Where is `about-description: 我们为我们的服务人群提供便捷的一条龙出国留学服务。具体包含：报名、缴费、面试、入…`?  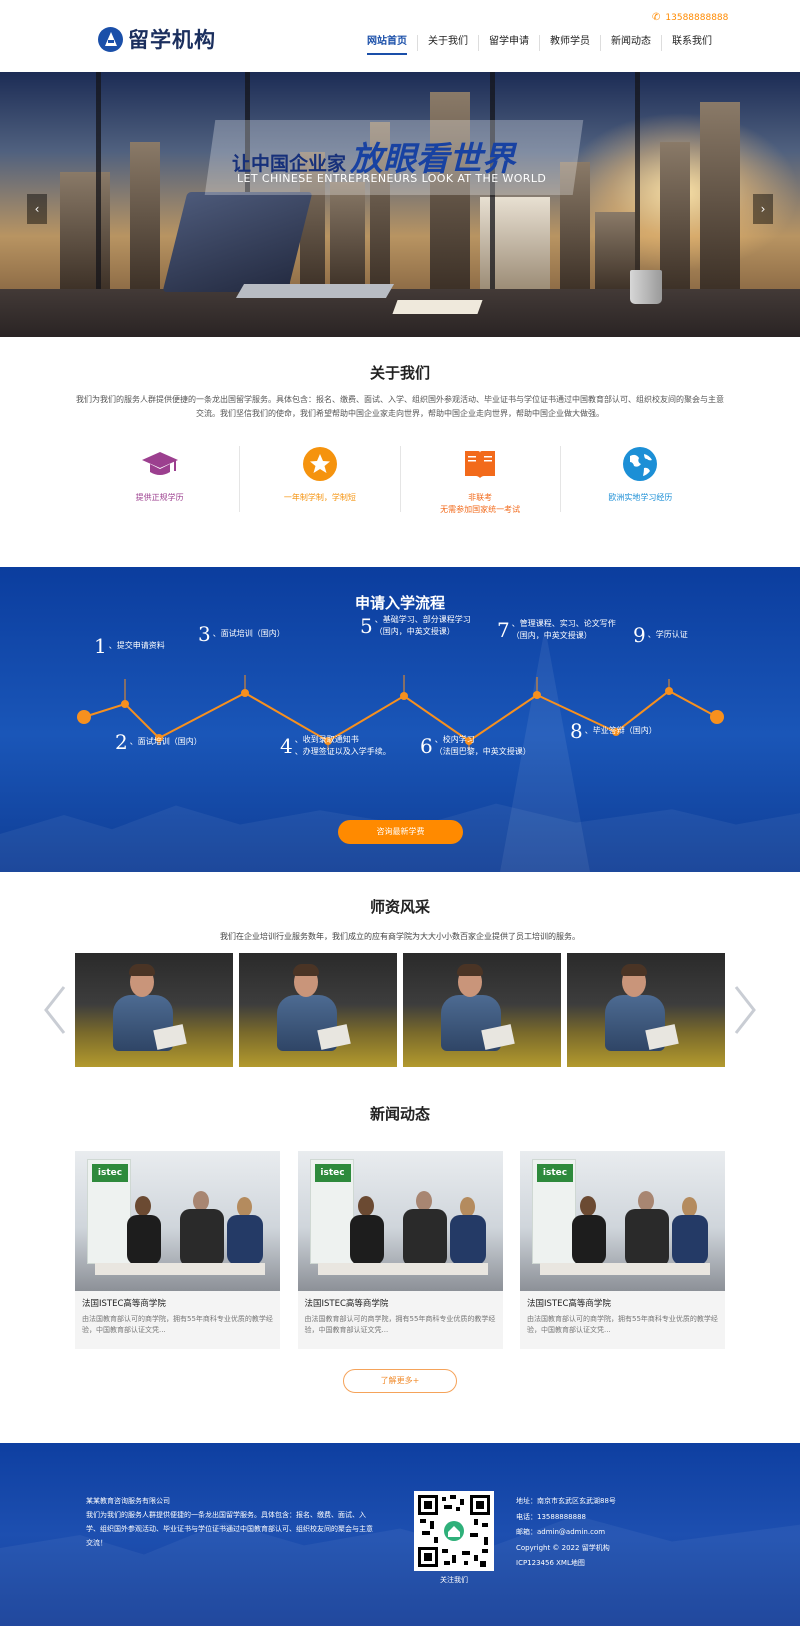 about-description: 我们为我们的服务人群提供便捷的一条龙出国留学服务。具体包含：报名、缴费、面试、入… is located at coordinates (400, 406).